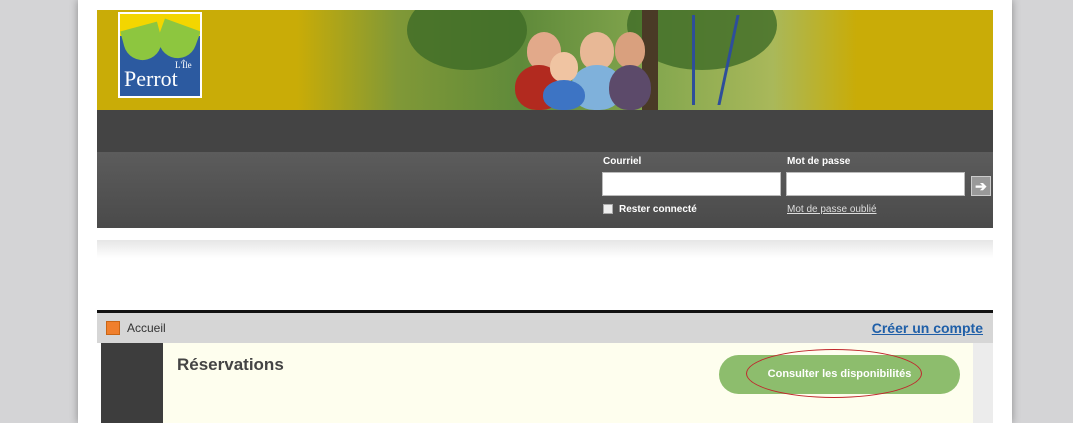 Image resolution: width=1073 pixels, height=423 pixels. I want to click on banner-photo, so click(577, 60).